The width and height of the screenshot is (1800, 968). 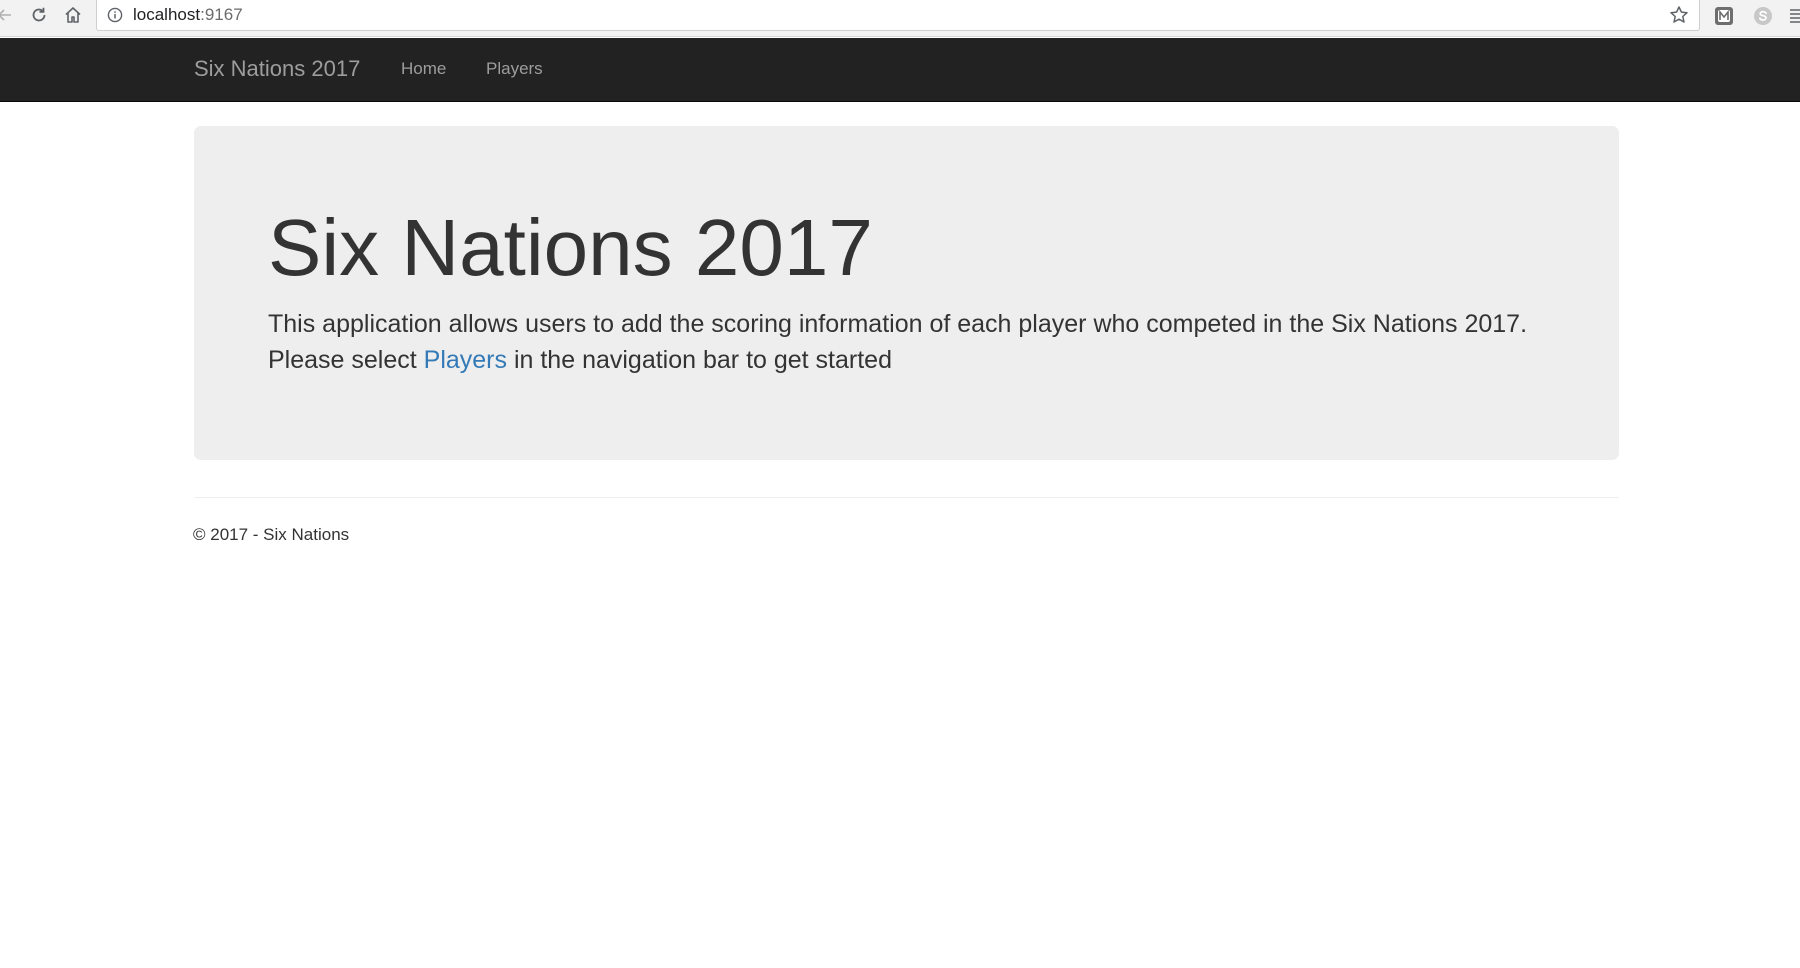 What do you see at coordinates (1763, 16) in the screenshot?
I see `skype-icon` at bounding box center [1763, 16].